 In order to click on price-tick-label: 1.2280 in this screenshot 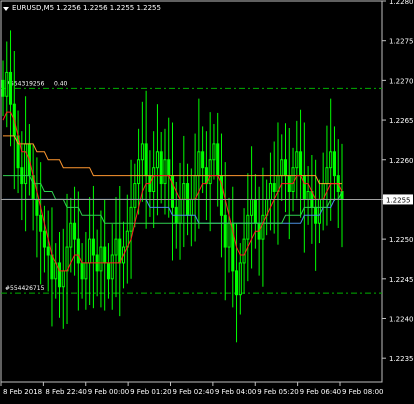, I will do `click(401, 3)`.